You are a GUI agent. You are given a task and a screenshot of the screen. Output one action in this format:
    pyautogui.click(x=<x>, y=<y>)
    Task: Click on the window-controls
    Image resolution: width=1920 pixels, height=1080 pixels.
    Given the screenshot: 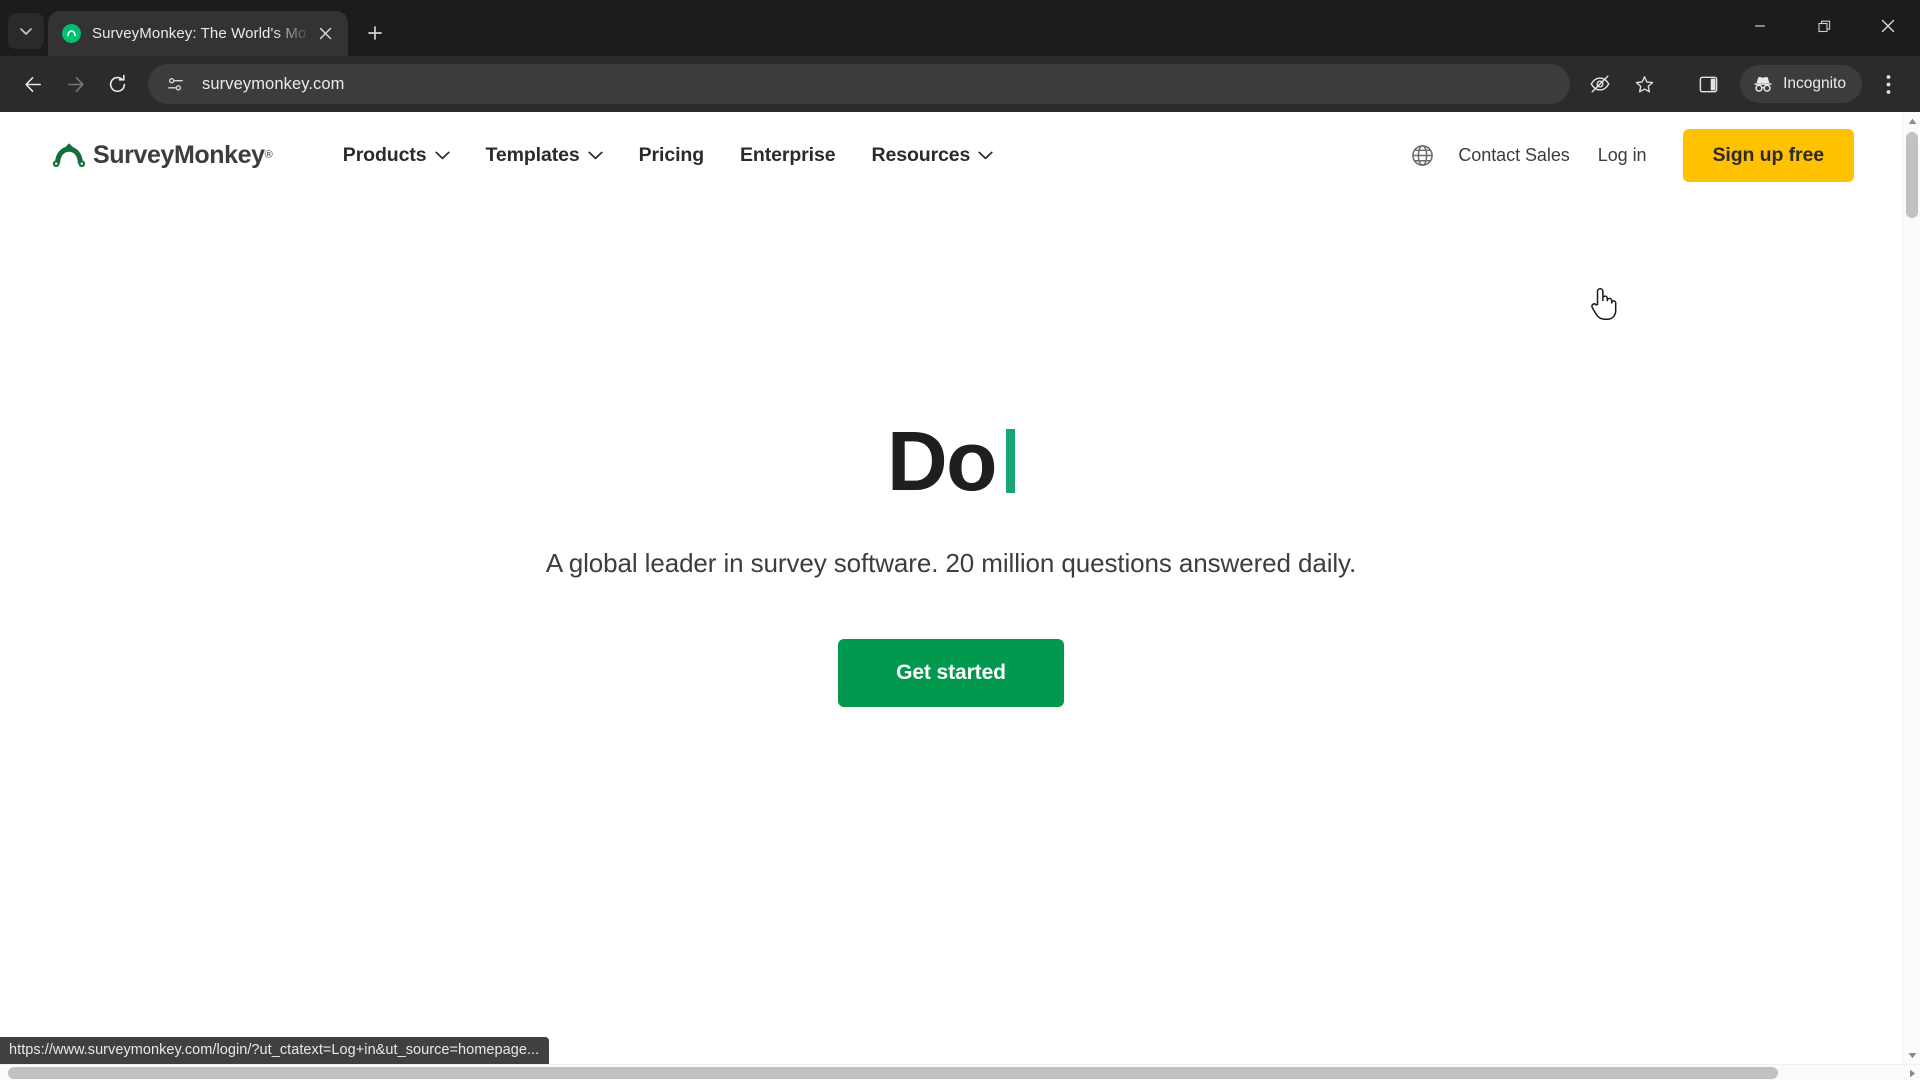 What is the action you would take?
    pyautogui.click(x=1824, y=26)
    